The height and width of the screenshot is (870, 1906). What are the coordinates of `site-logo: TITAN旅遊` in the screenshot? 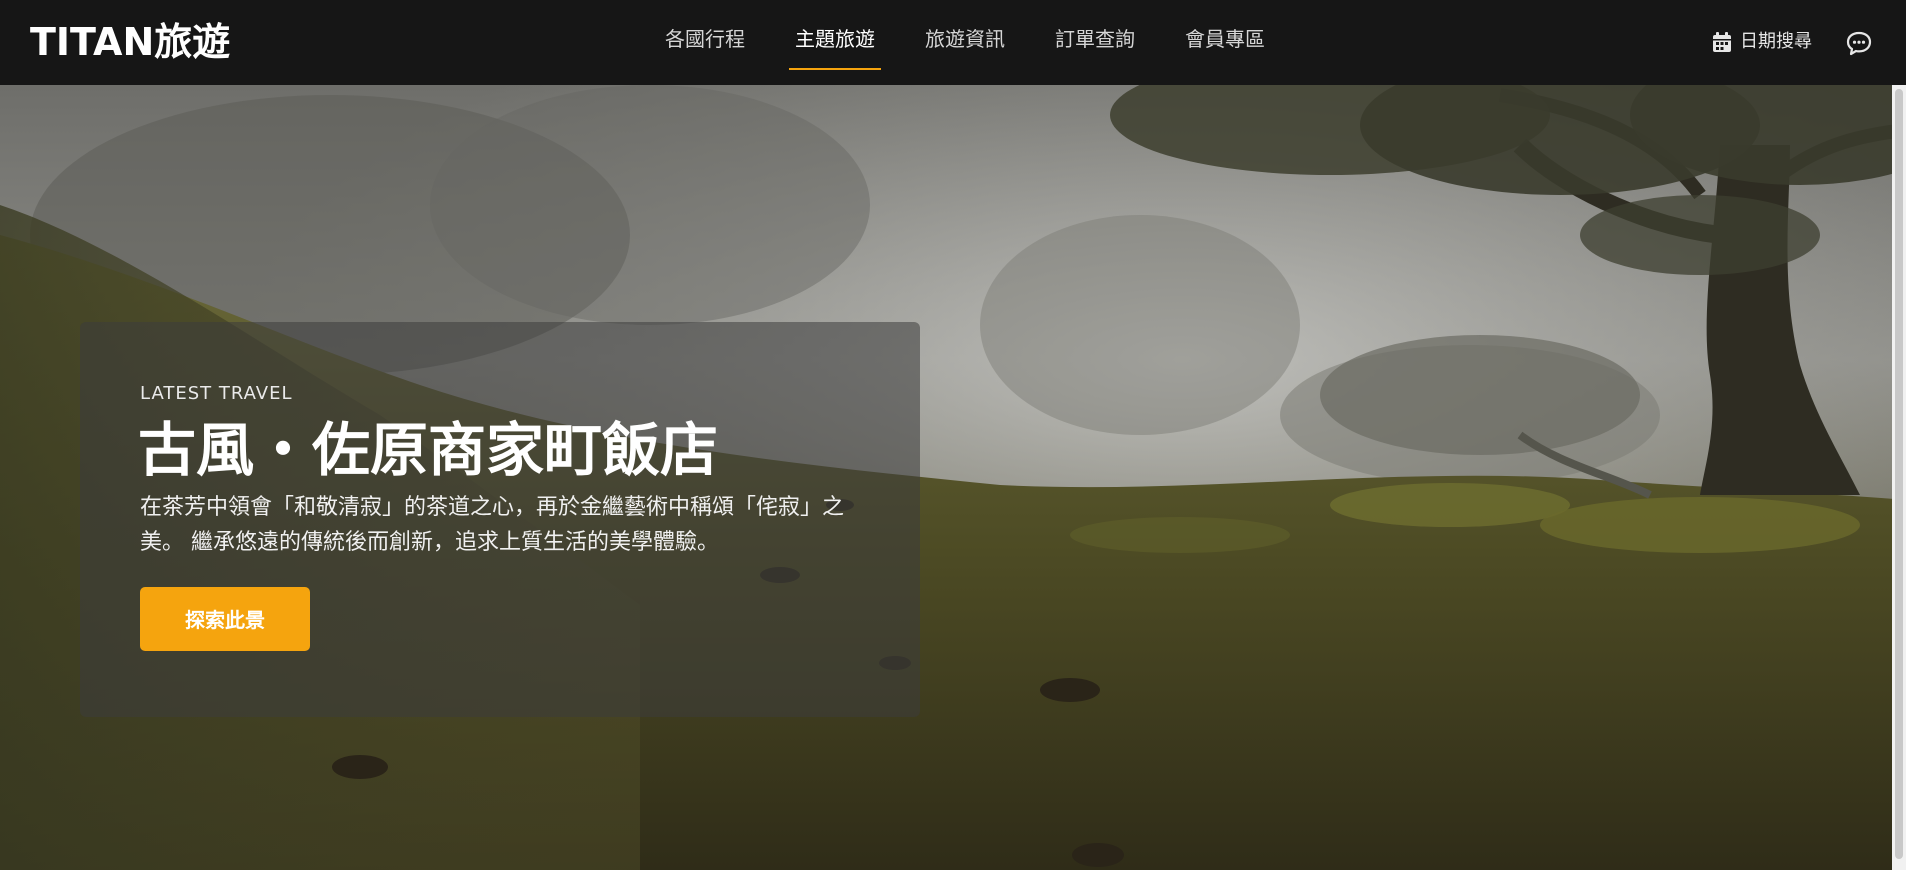 It's located at (130, 42).